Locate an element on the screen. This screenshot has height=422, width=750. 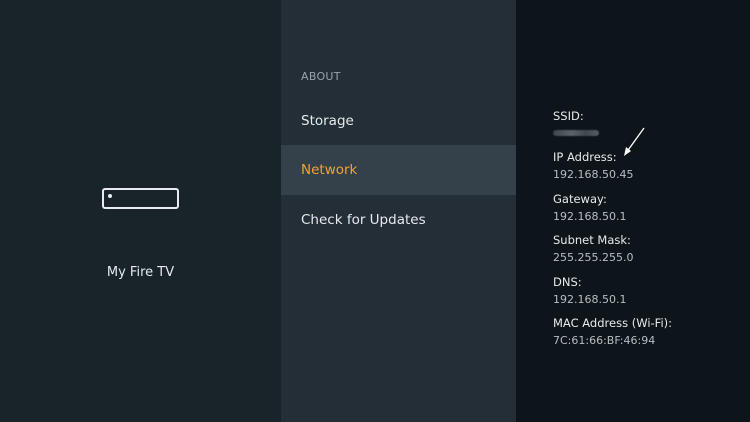
arrow-pointer-icon is located at coordinates (634, 141).